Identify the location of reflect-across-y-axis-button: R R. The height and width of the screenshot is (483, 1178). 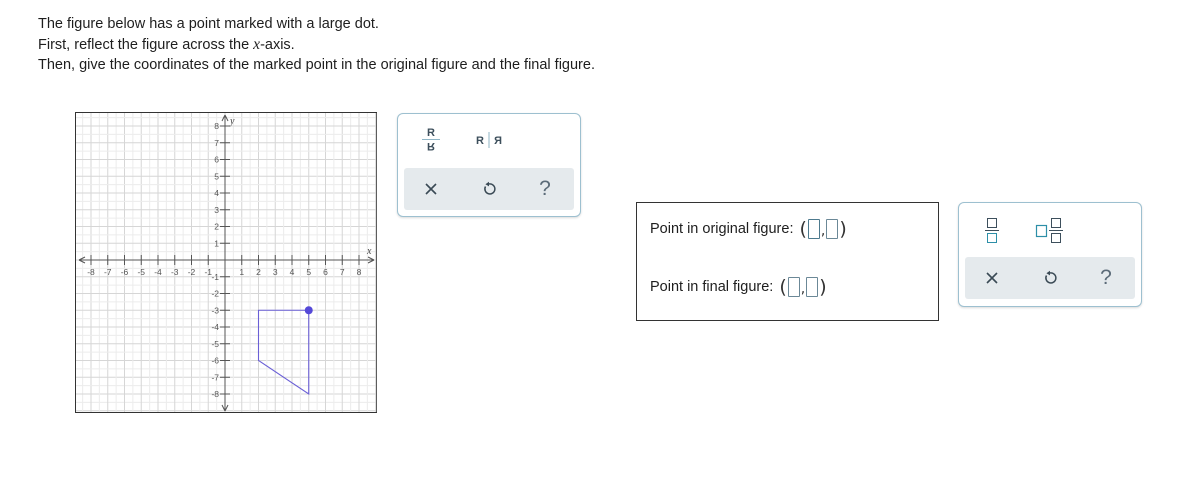
(489, 140).